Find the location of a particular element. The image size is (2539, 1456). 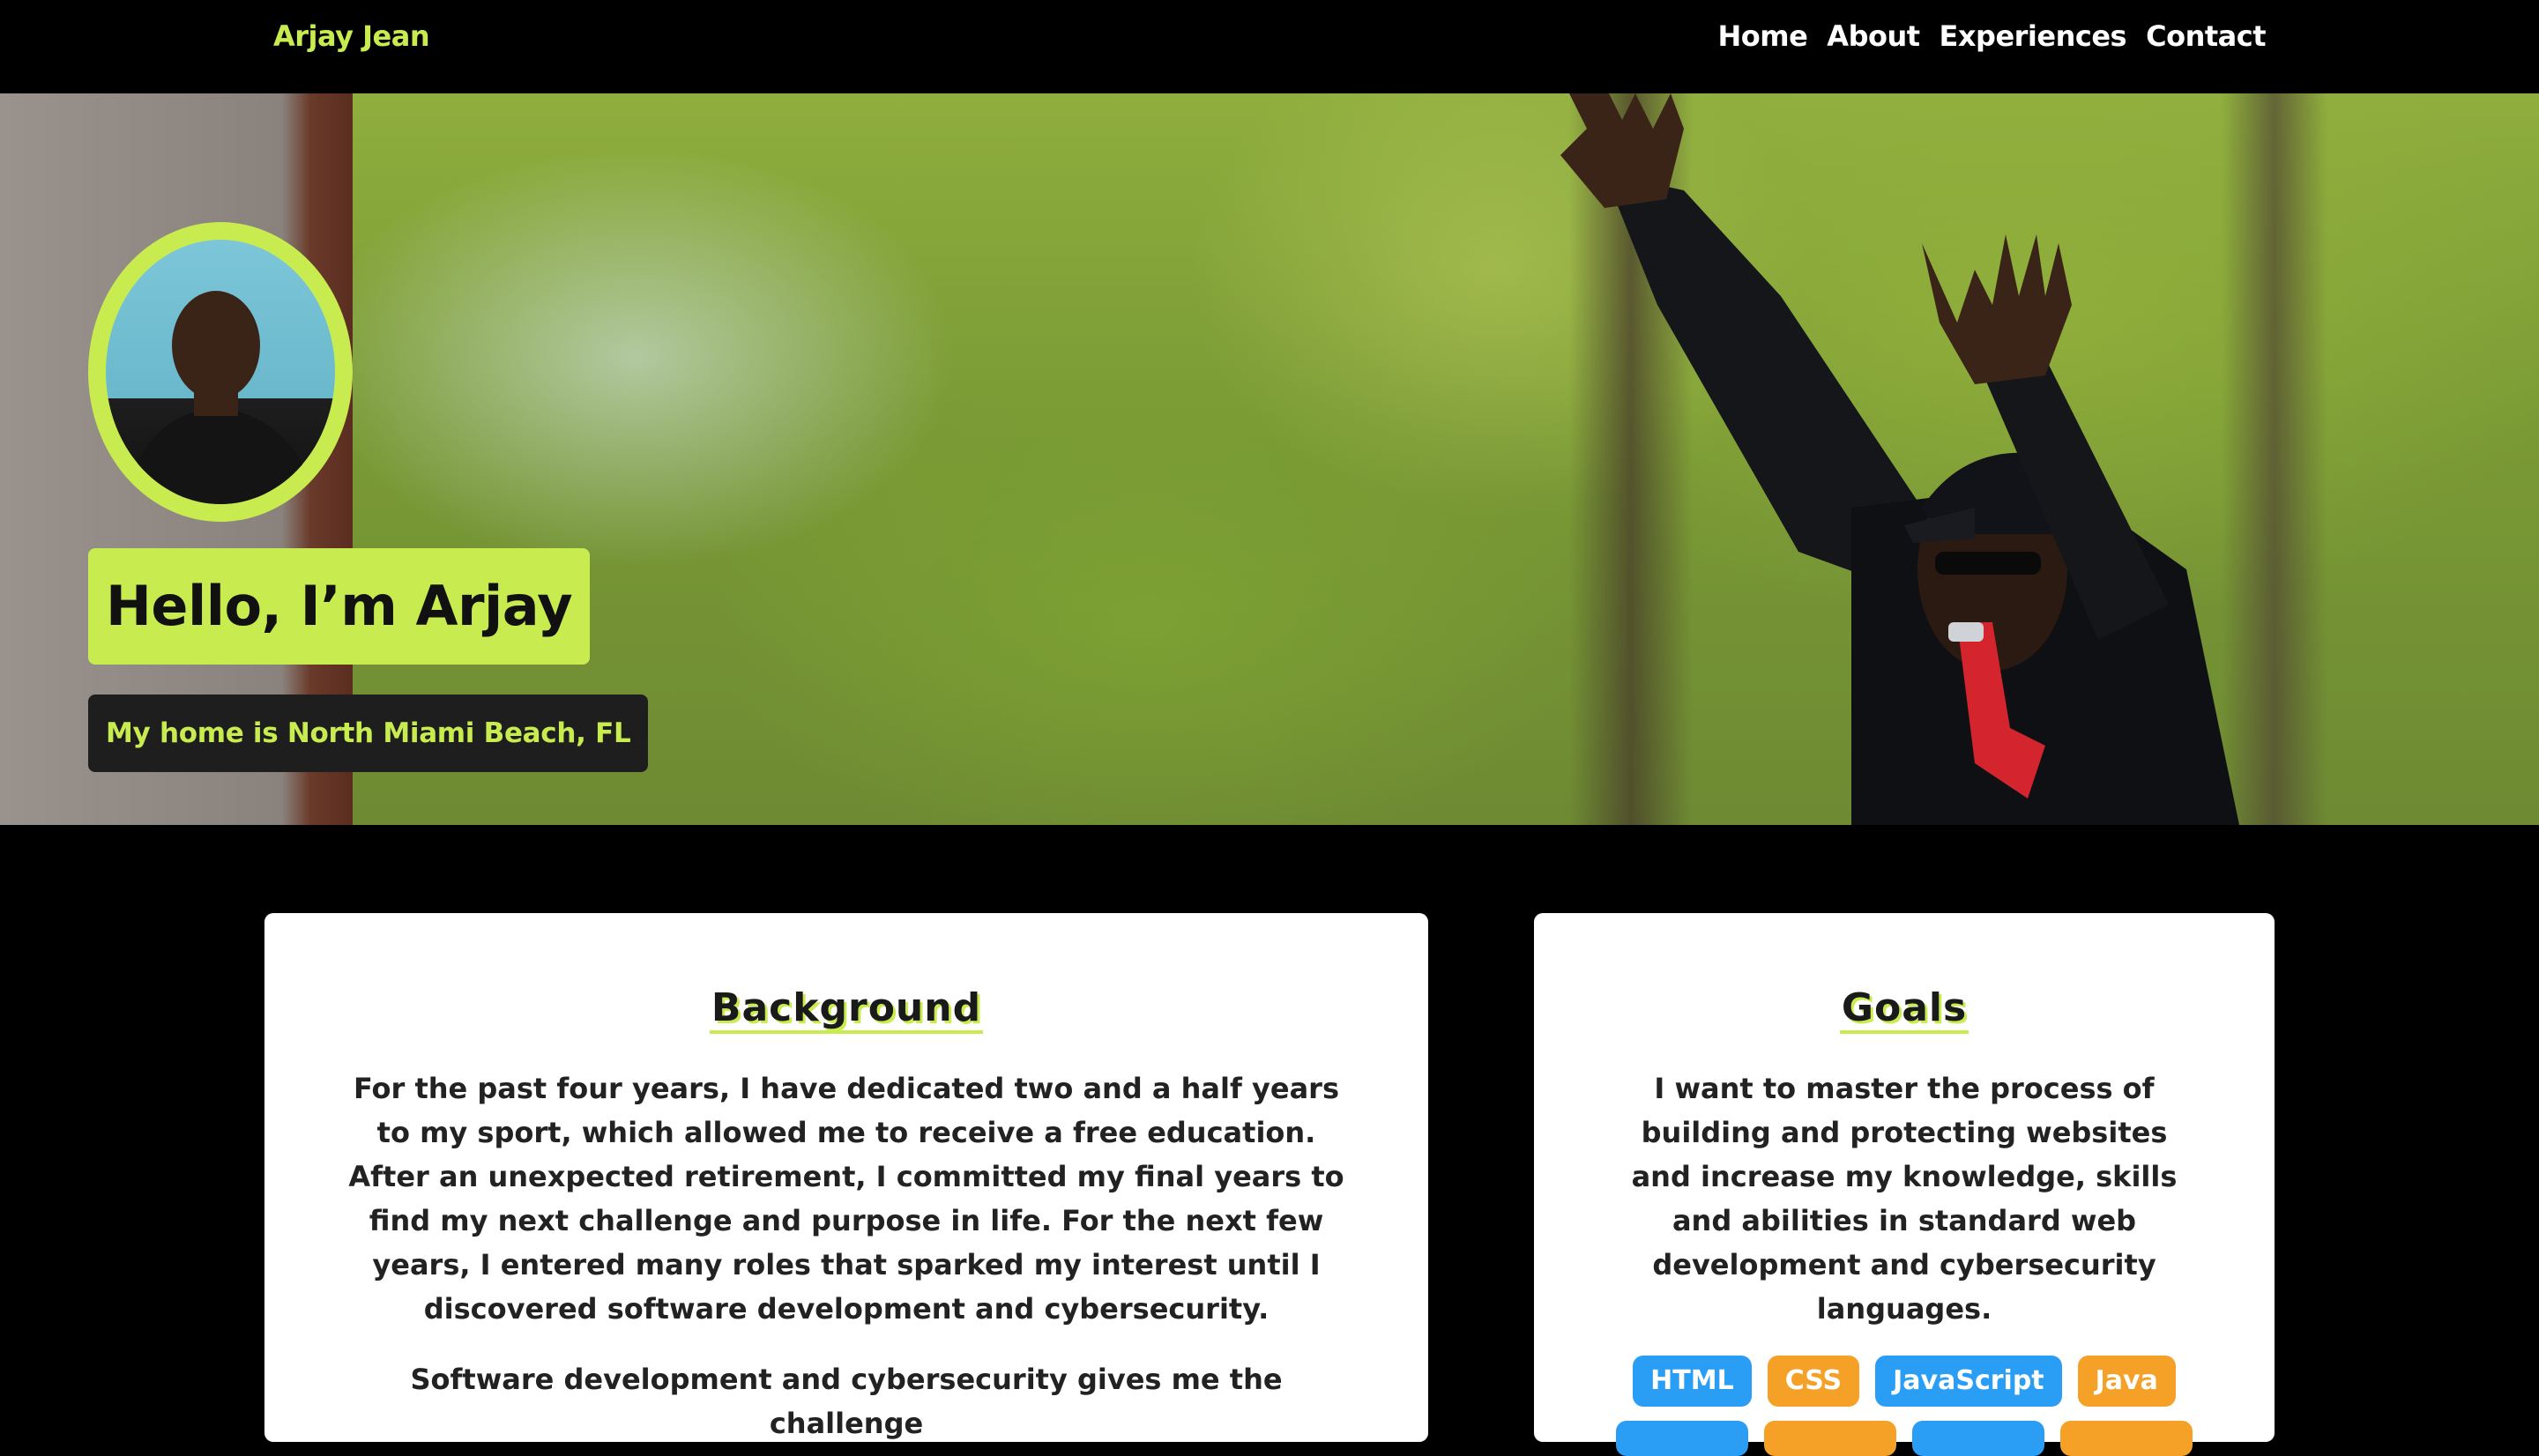

nav-links: Home About Experiences Contact is located at coordinates (1991, 36).